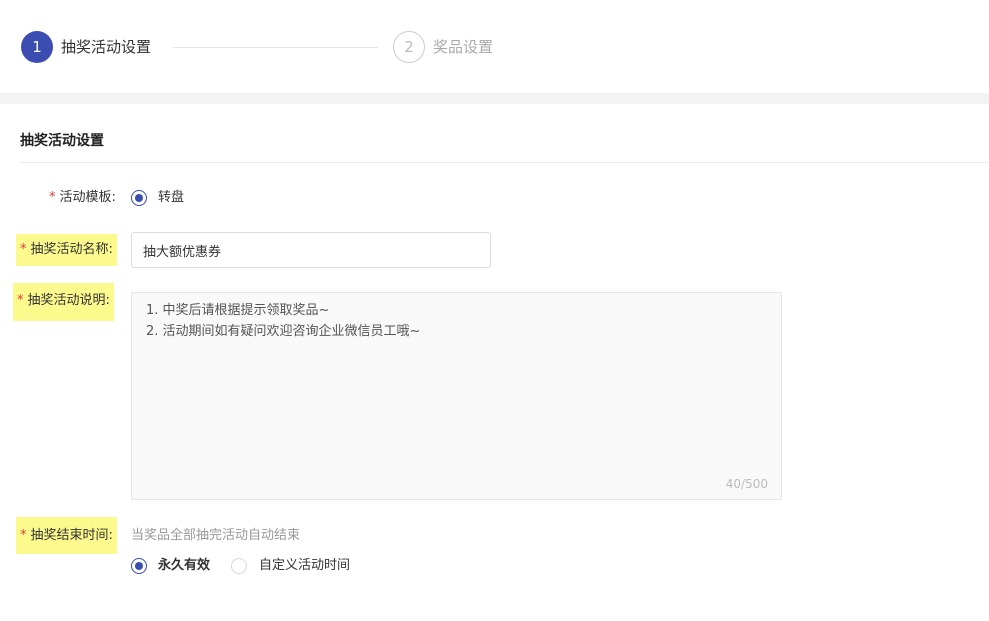 The height and width of the screenshot is (621, 989). I want to click on description-char-counter: 40/500, so click(746, 484).